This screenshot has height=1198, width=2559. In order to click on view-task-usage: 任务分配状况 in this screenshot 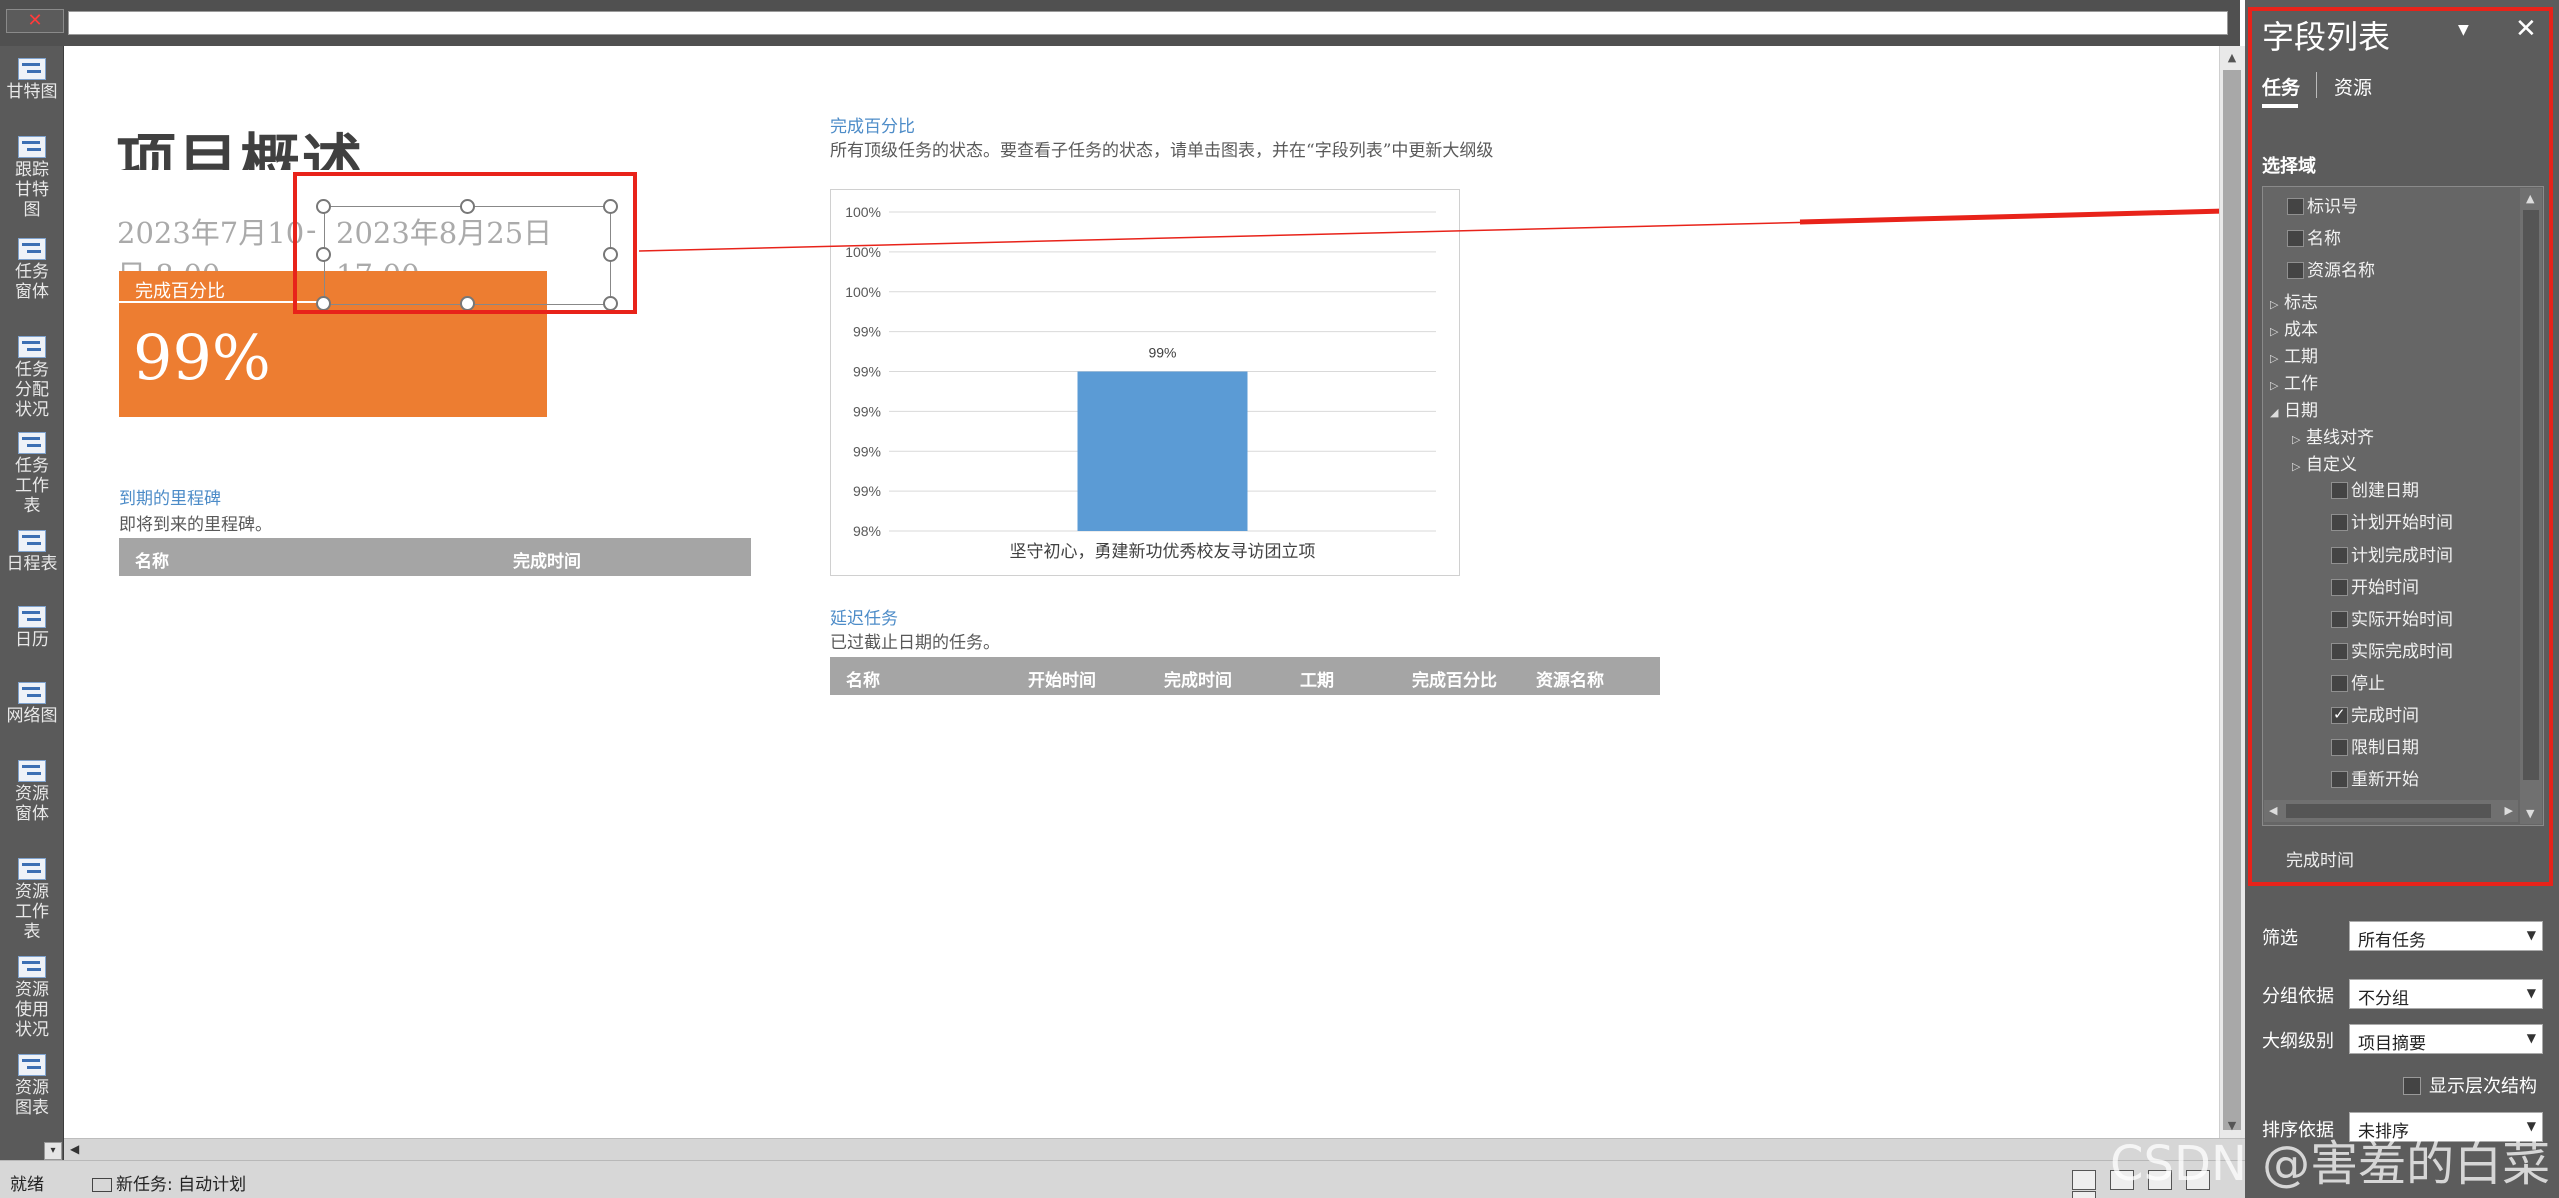, I will do `click(32, 378)`.